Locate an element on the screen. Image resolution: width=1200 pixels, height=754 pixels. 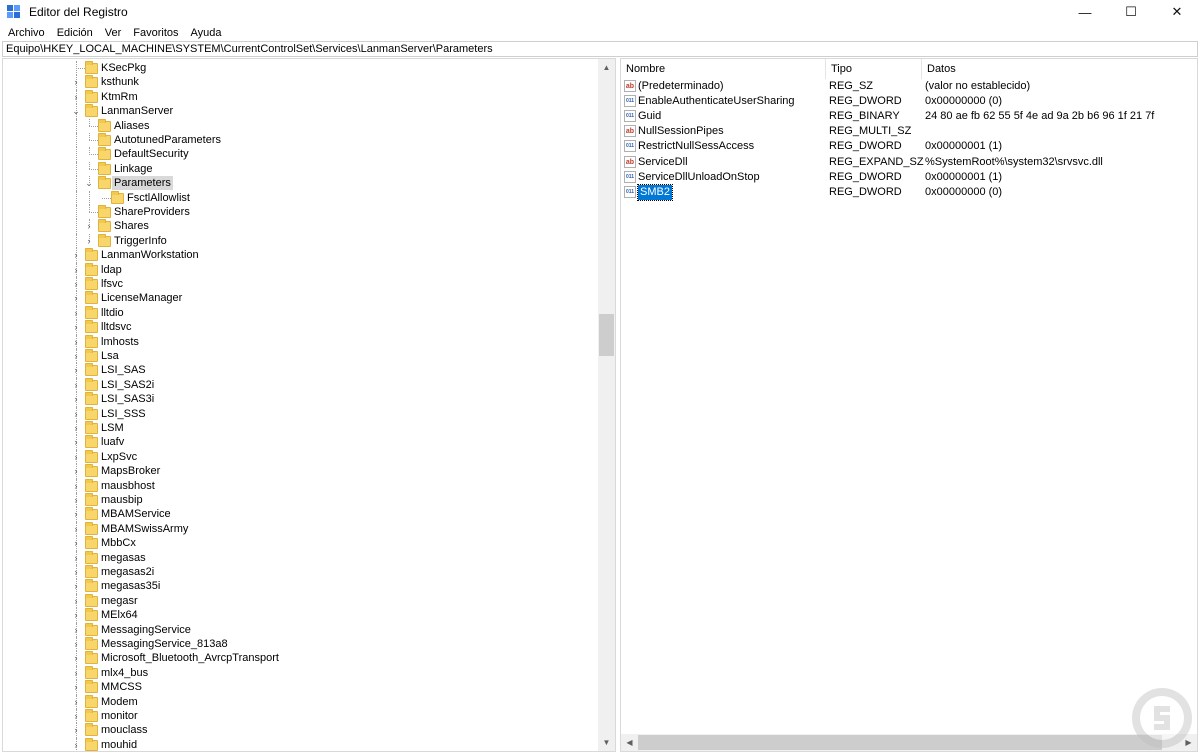
tree-item: › mausbhost is located at coordinates (301, 485).